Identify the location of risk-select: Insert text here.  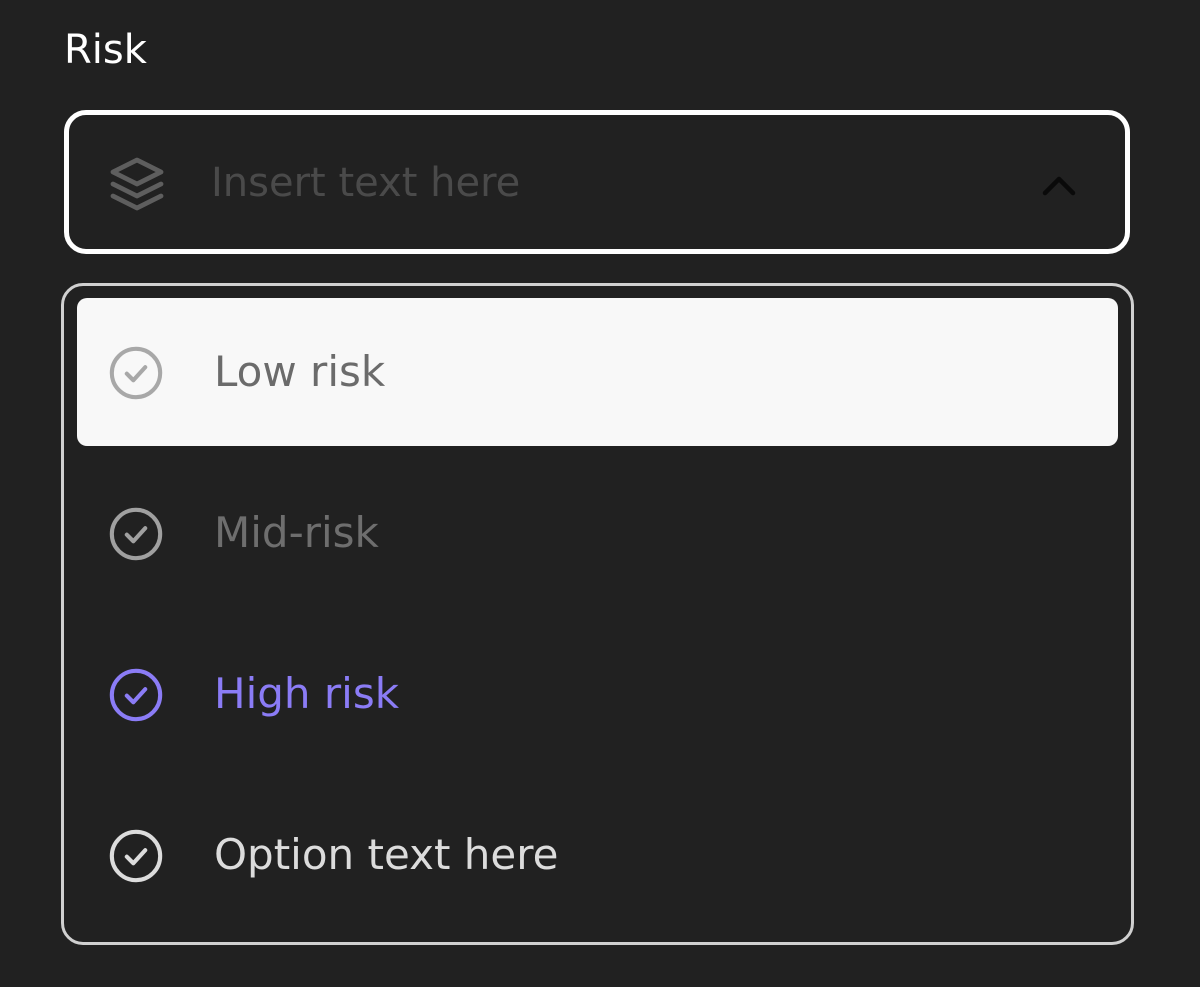
(597, 182).